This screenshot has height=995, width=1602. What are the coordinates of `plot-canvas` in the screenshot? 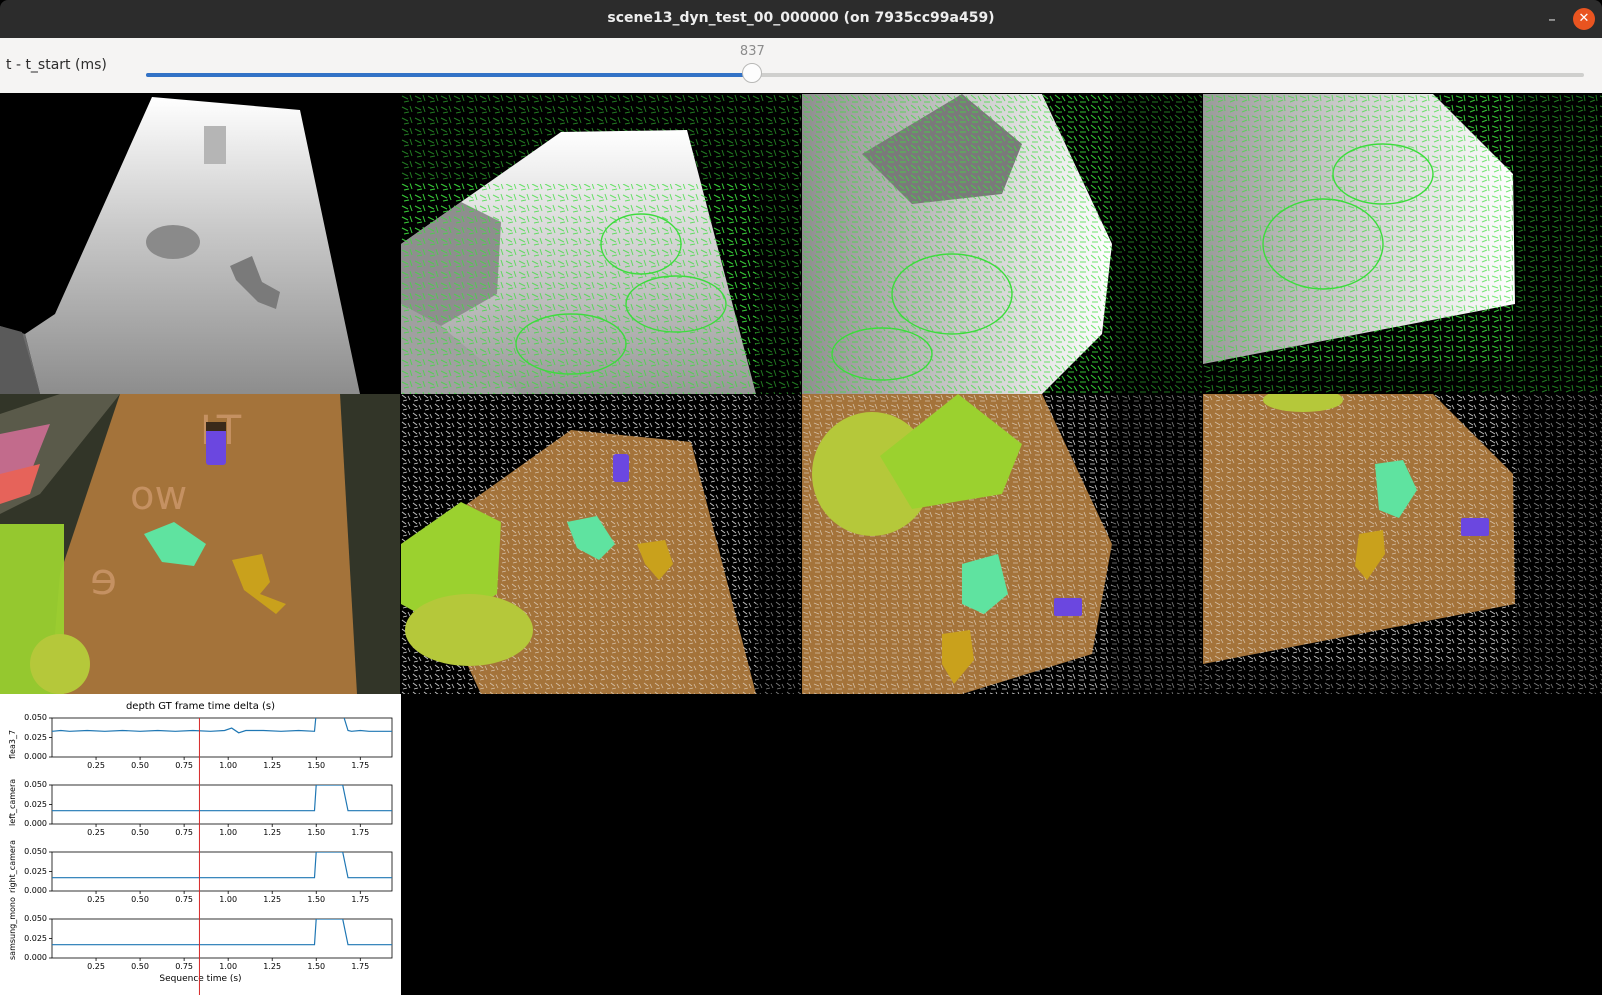 It's located at (221, 856).